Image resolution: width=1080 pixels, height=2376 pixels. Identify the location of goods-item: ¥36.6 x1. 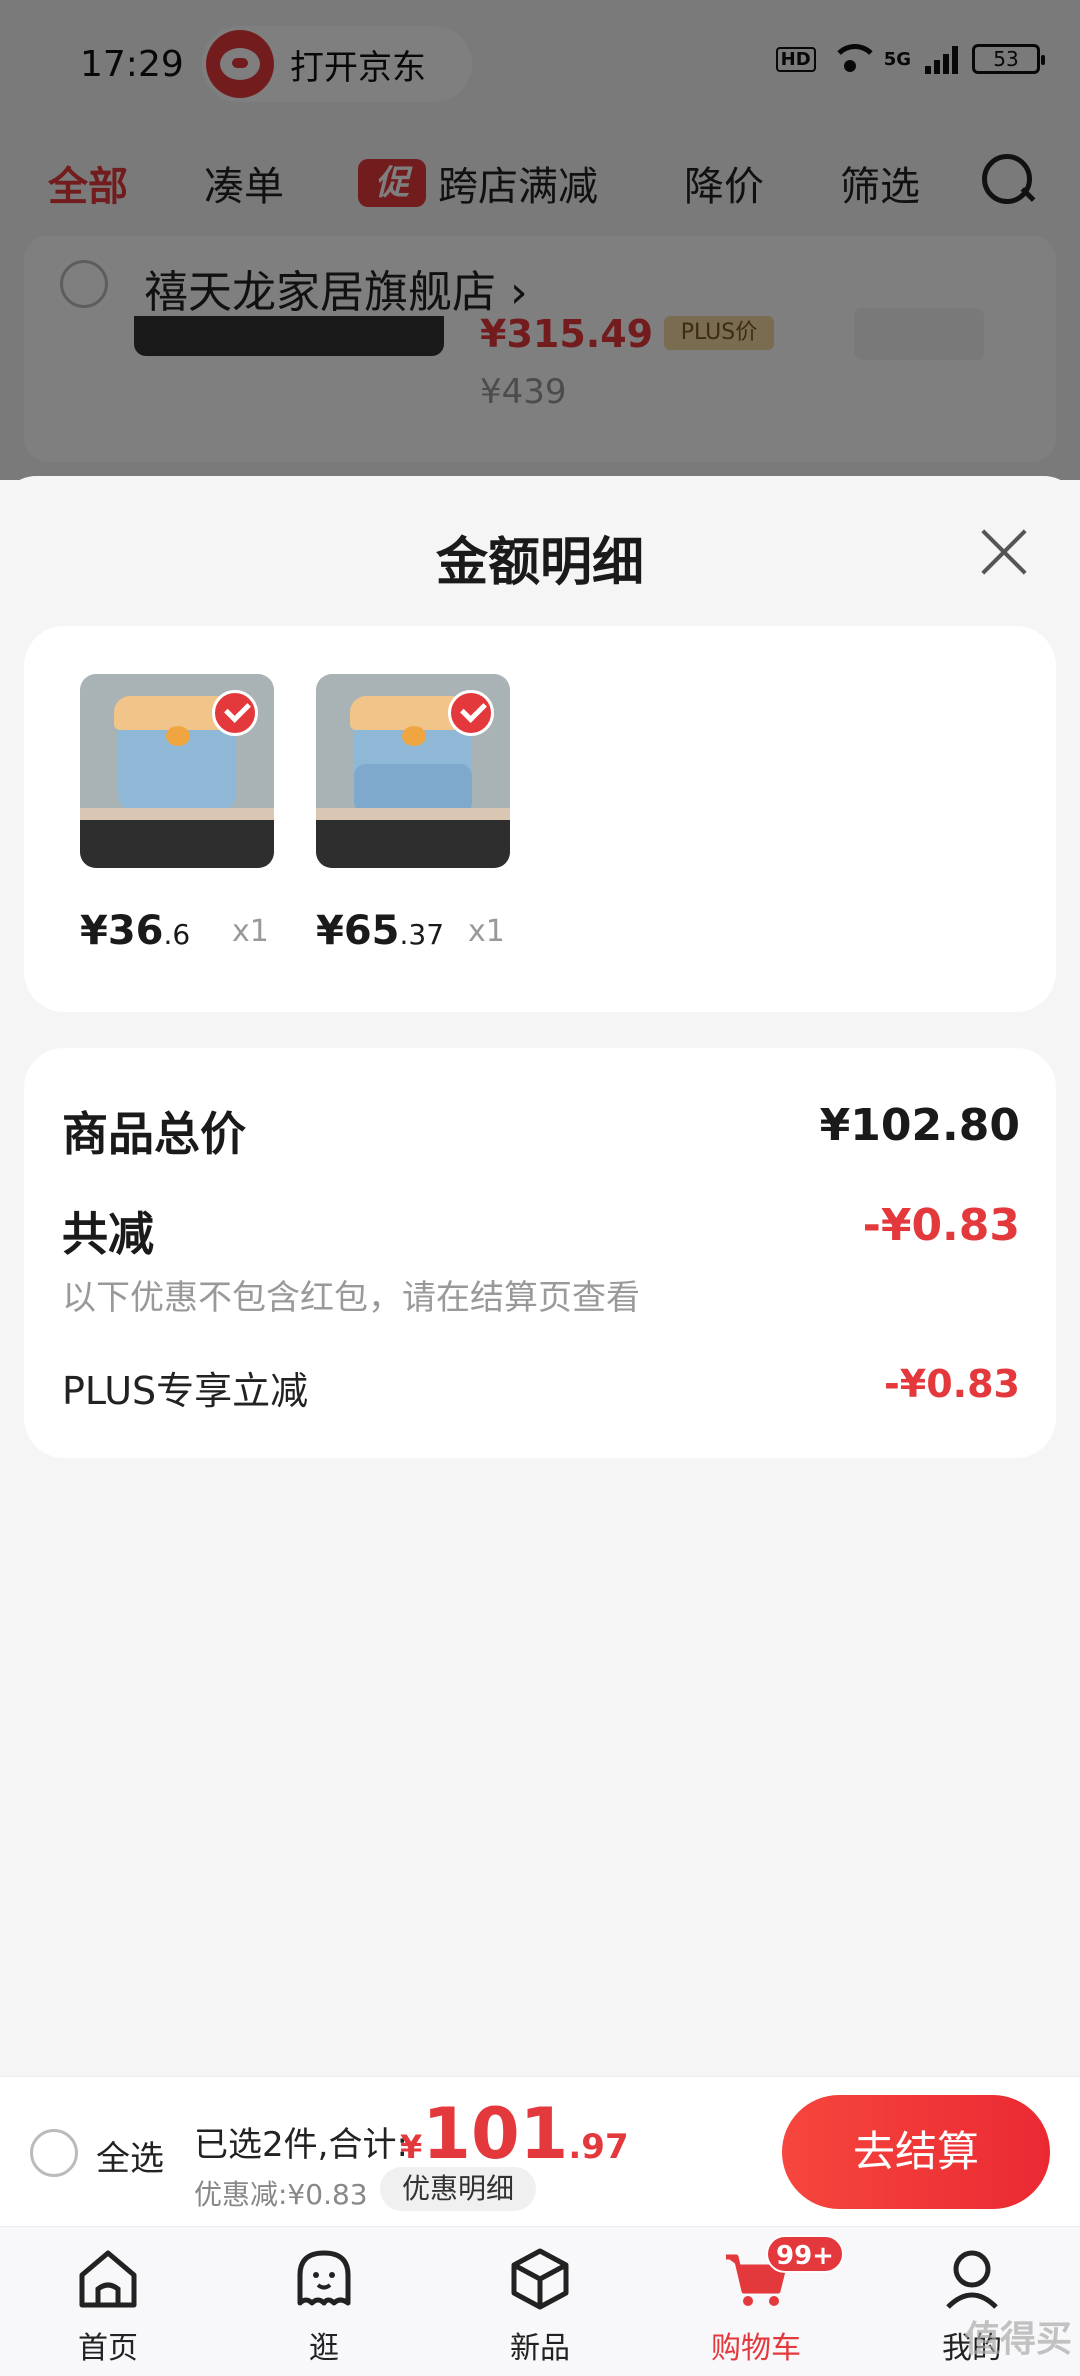
(195, 814).